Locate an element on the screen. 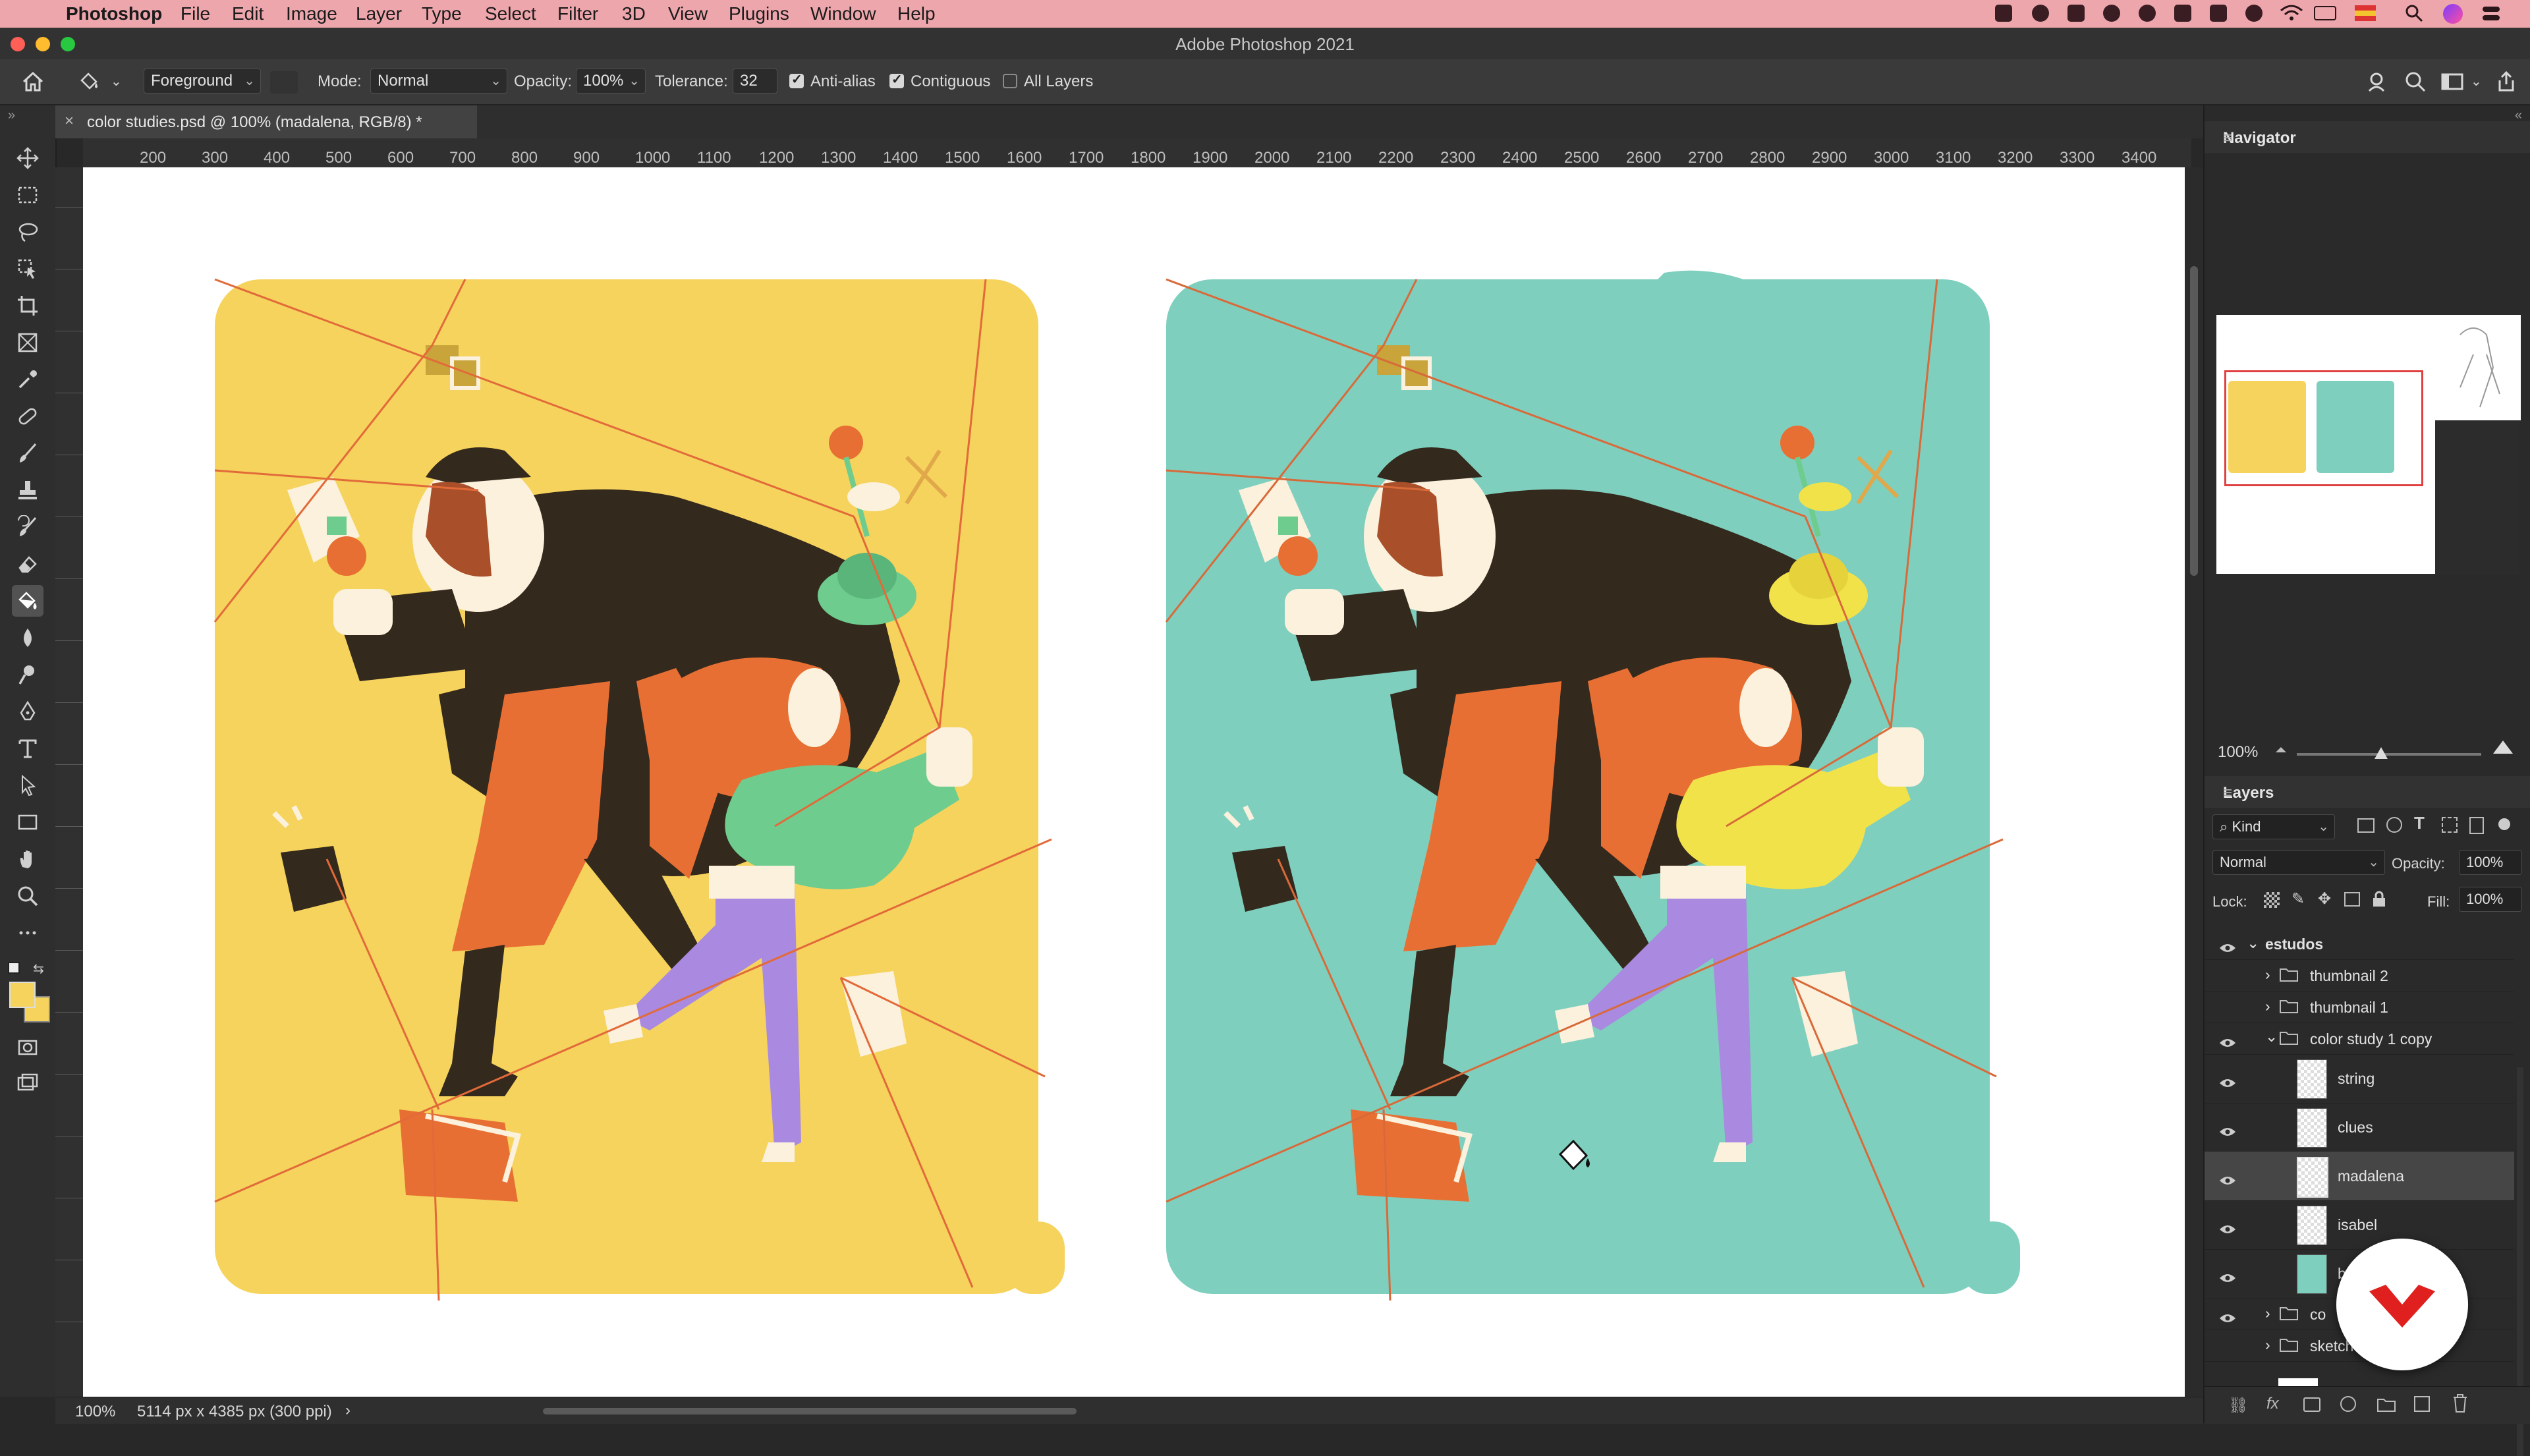 This screenshot has height=1456, width=2530. navigator-zoom-slider-knob is located at coordinates (2381, 753).